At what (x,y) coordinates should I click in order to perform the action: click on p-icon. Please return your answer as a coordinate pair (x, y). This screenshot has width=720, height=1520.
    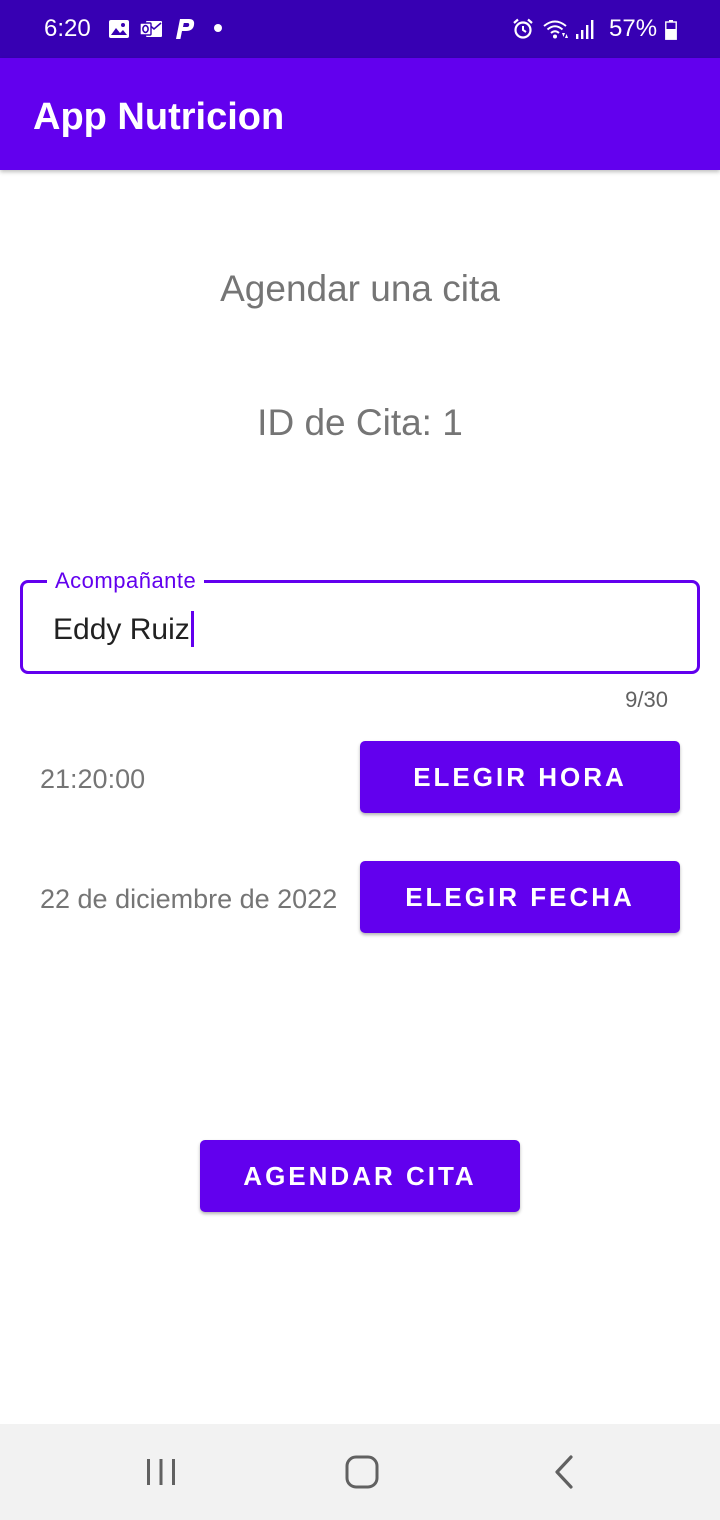
    Looking at the image, I should click on (185, 29).